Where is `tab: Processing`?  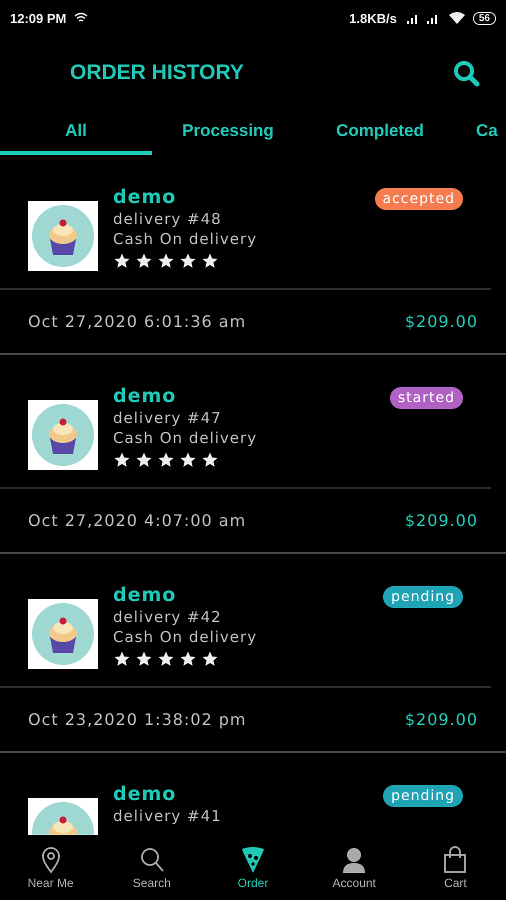 tab: Processing is located at coordinates (228, 132).